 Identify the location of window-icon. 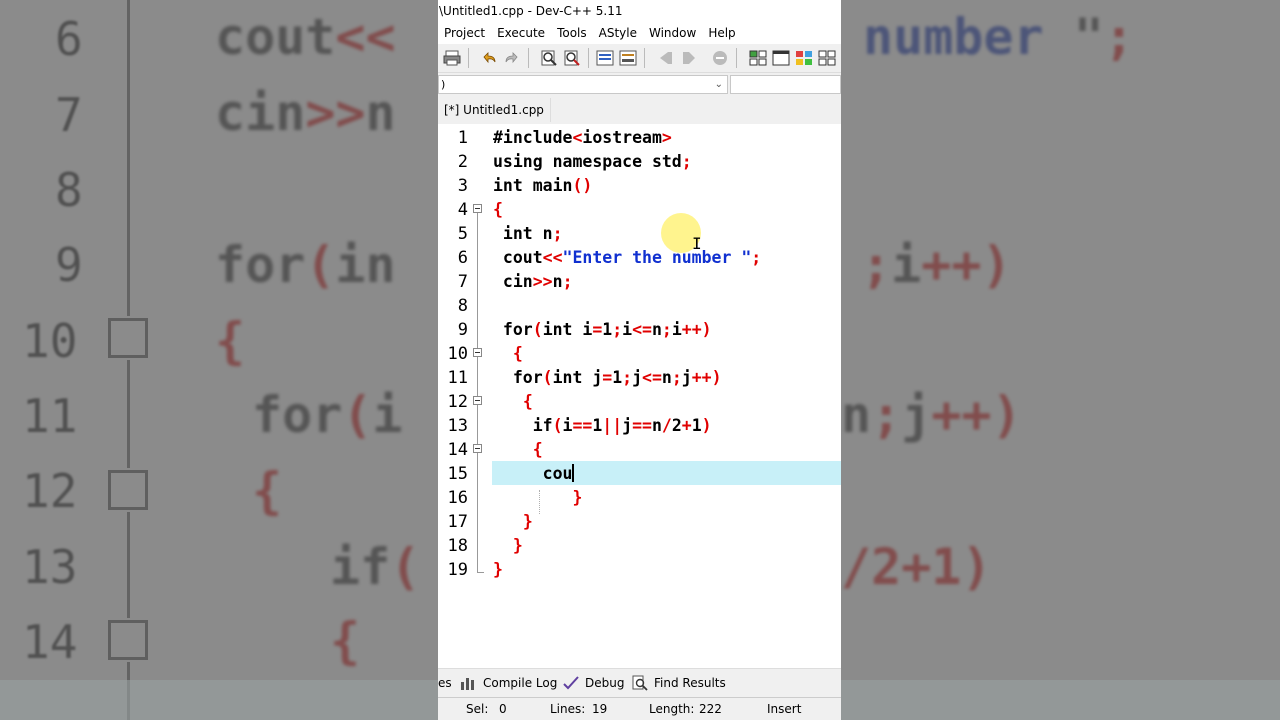
(781, 58).